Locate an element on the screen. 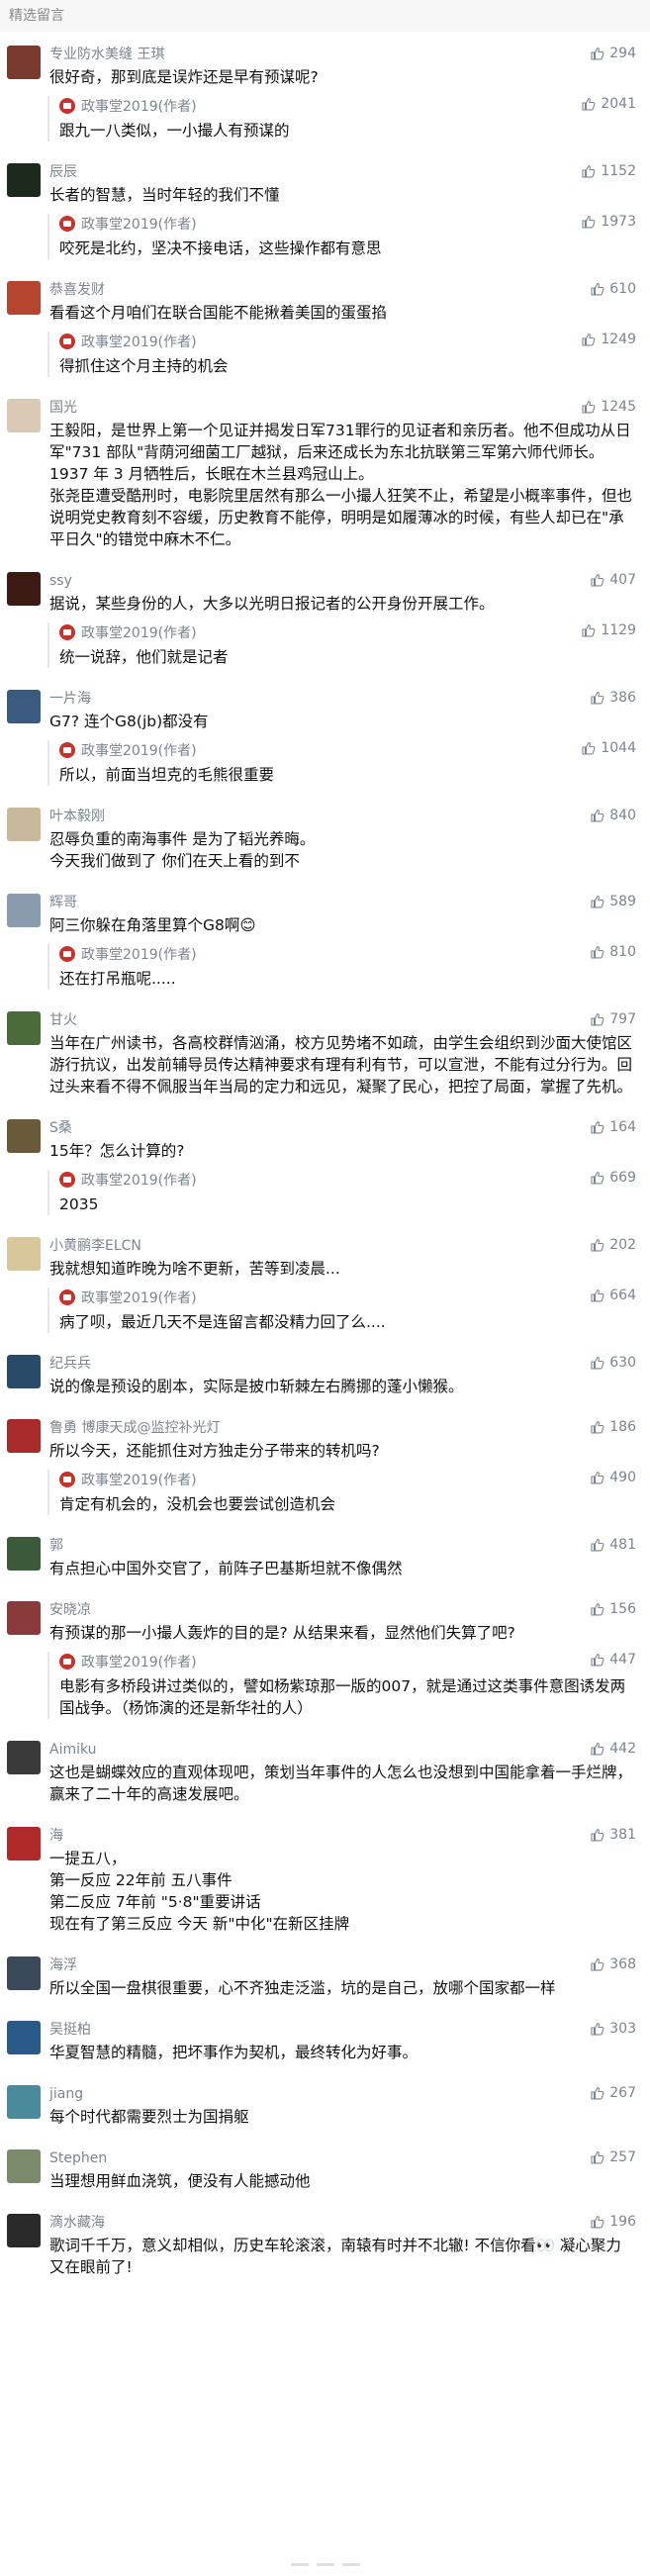 This screenshot has height=2576, width=650. like-count: 407 is located at coordinates (623, 580).